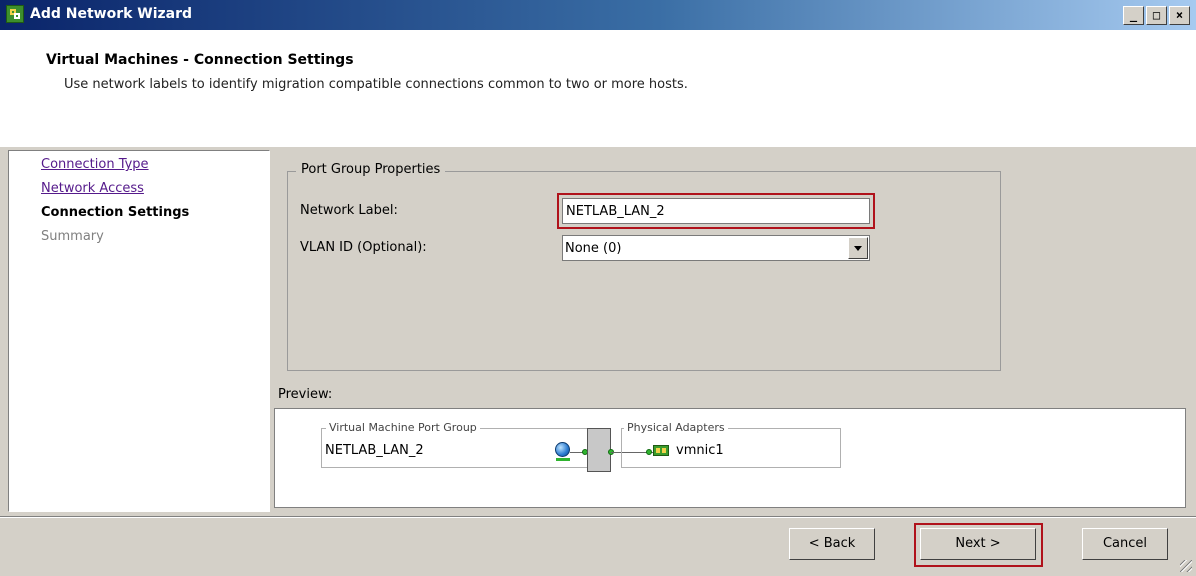 The height and width of the screenshot is (576, 1196). What do you see at coordinates (593, 248) in the screenshot?
I see `vlan-id-value: None (0)` at bounding box center [593, 248].